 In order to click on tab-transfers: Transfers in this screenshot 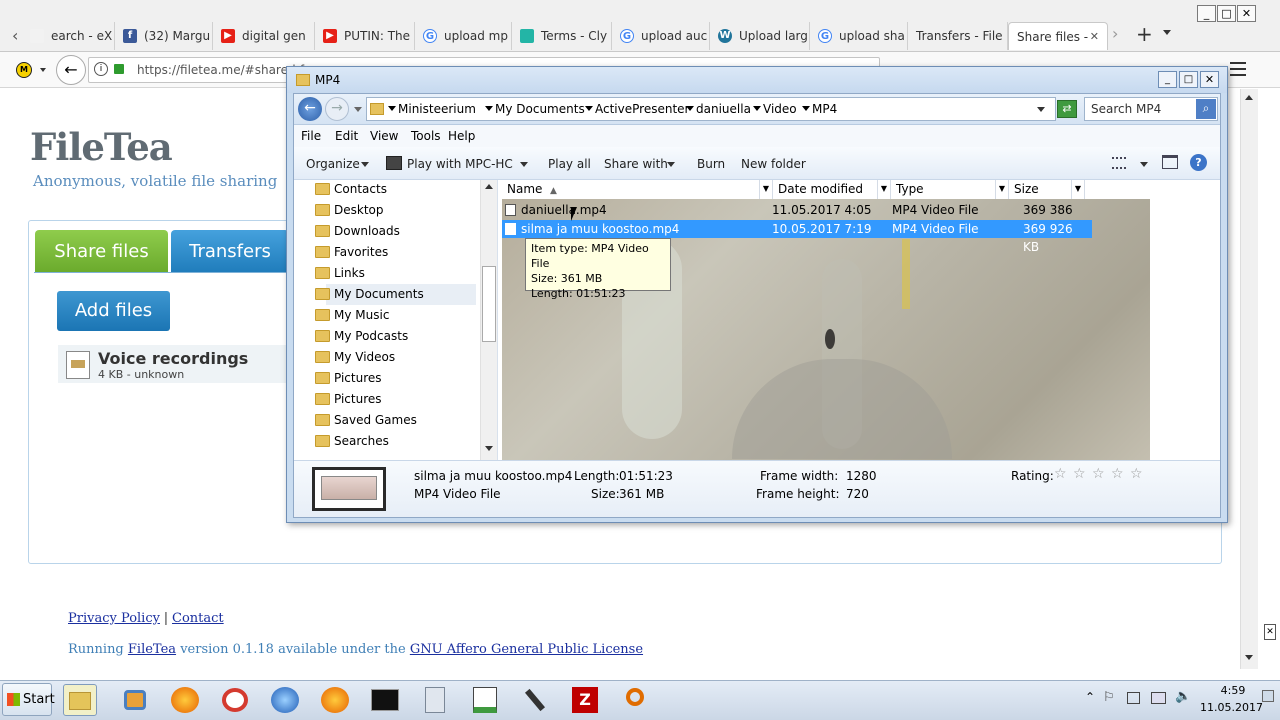, I will do `click(230, 251)`.